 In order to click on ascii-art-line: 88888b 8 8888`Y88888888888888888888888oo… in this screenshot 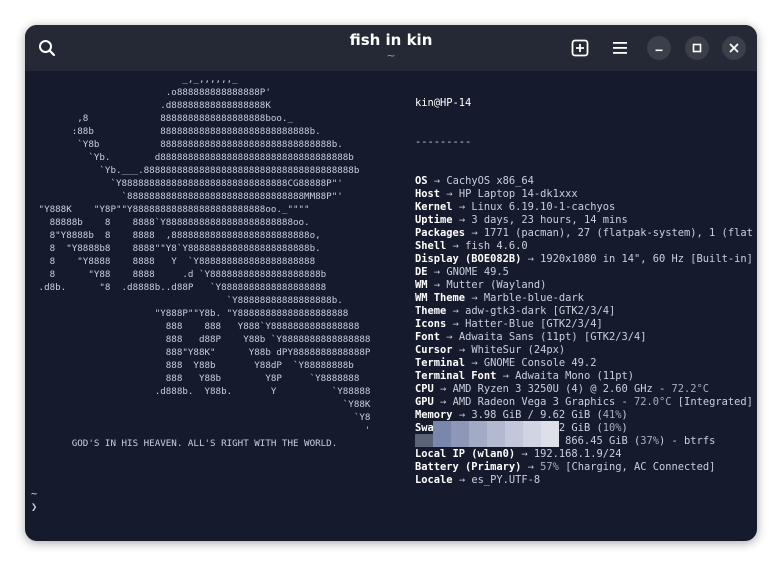, I will do `click(171, 222)`.